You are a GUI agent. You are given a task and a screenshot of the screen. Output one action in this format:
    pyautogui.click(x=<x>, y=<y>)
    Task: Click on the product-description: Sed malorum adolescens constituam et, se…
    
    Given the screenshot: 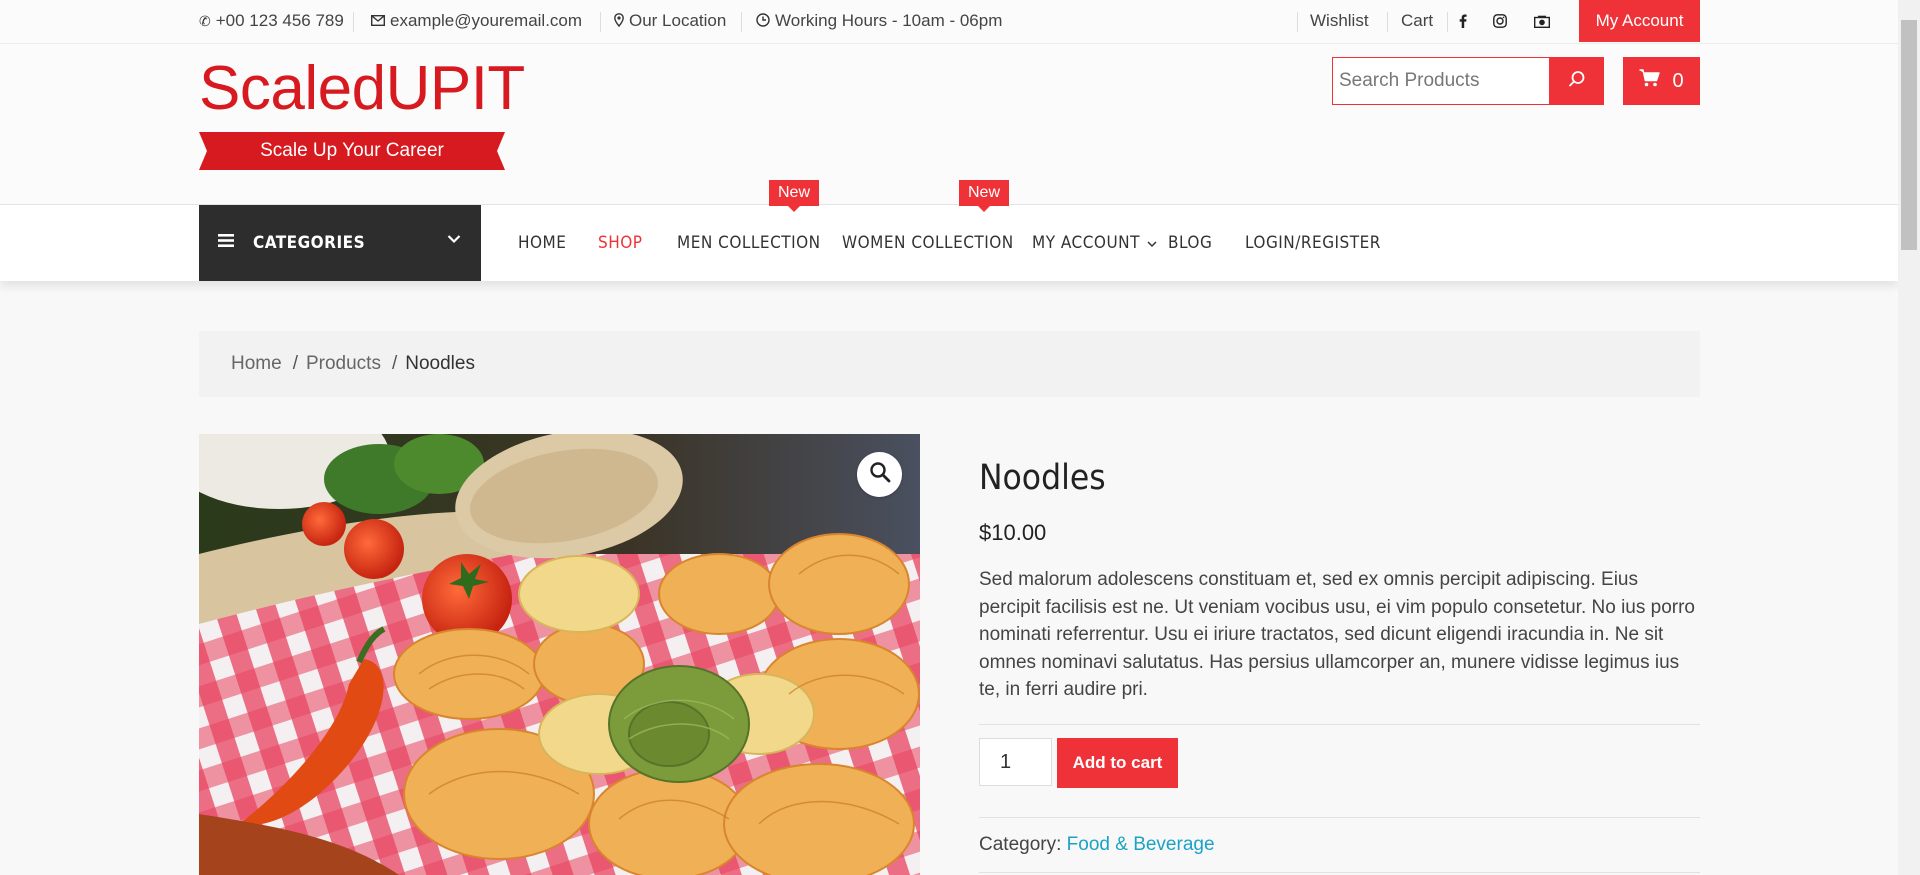 What is the action you would take?
    pyautogui.click(x=1337, y=634)
    